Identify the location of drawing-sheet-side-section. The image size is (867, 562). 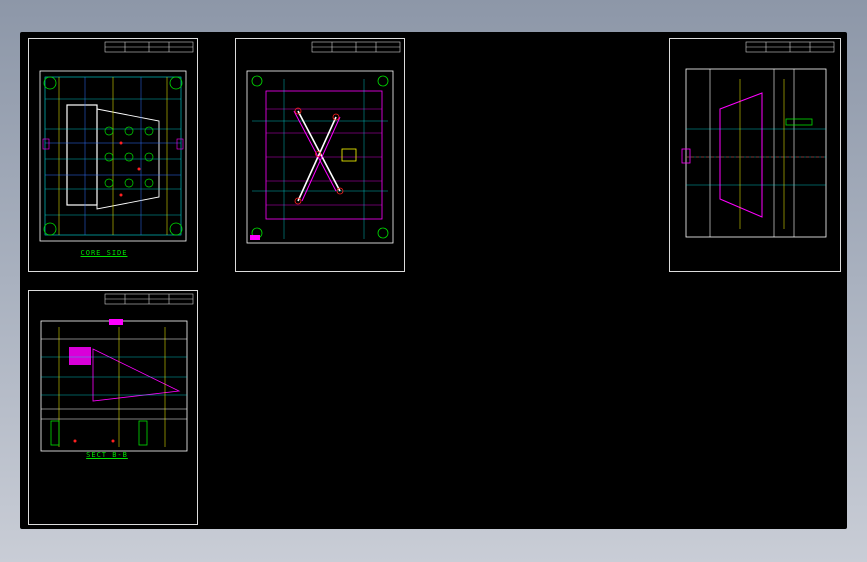
(755, 155).